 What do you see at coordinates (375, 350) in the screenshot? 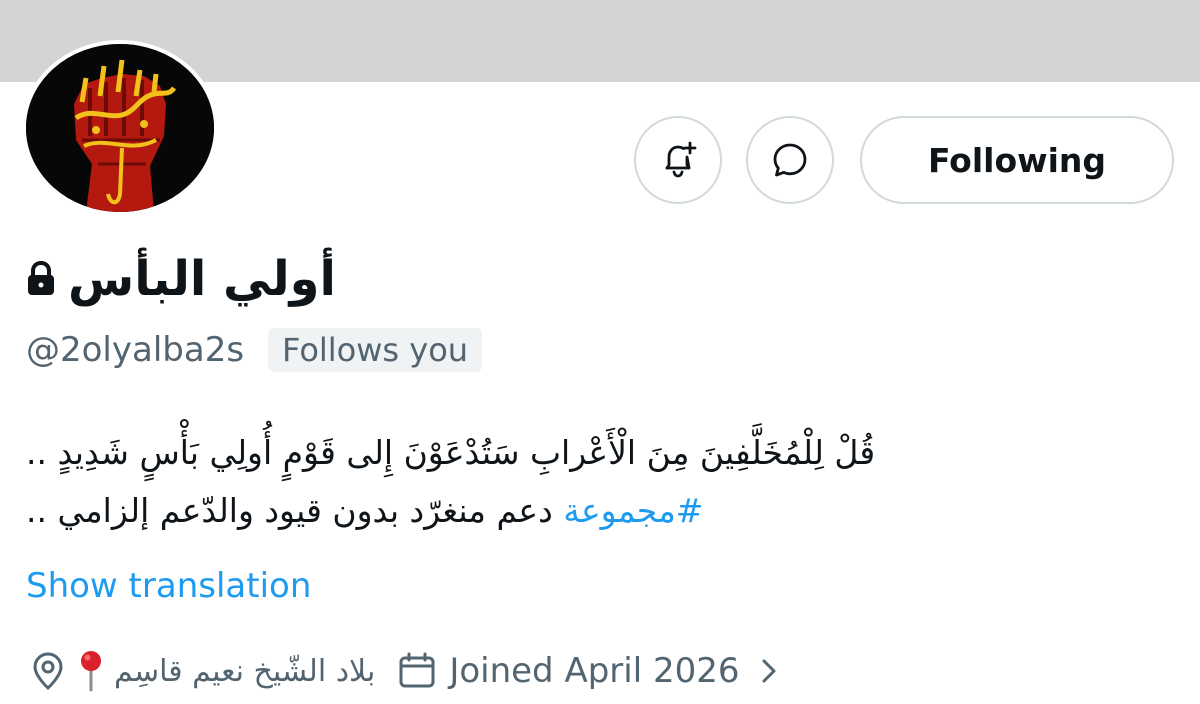
I see `follows-you-badge: Follows you` at bounding box center [375, 350].